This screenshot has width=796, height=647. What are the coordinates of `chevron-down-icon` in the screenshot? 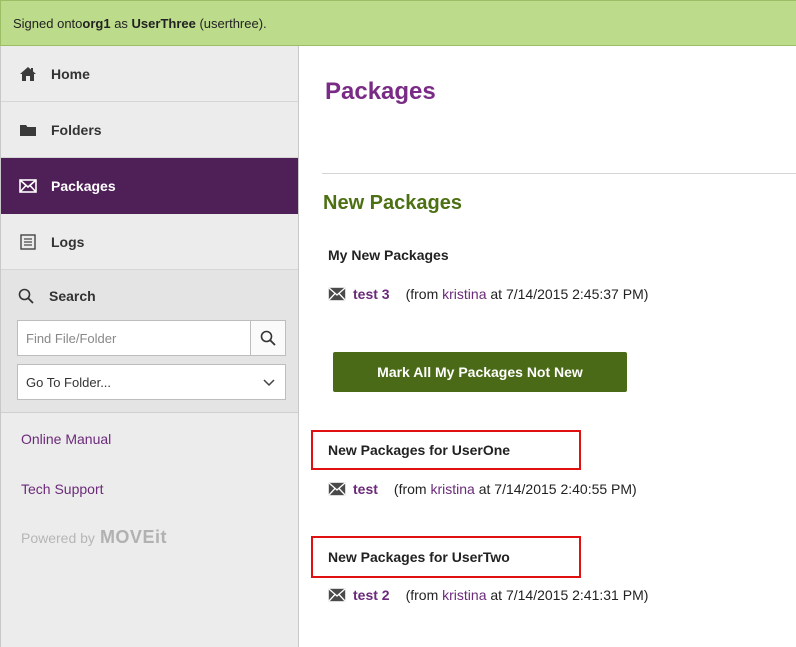 It's located at (269, 382).